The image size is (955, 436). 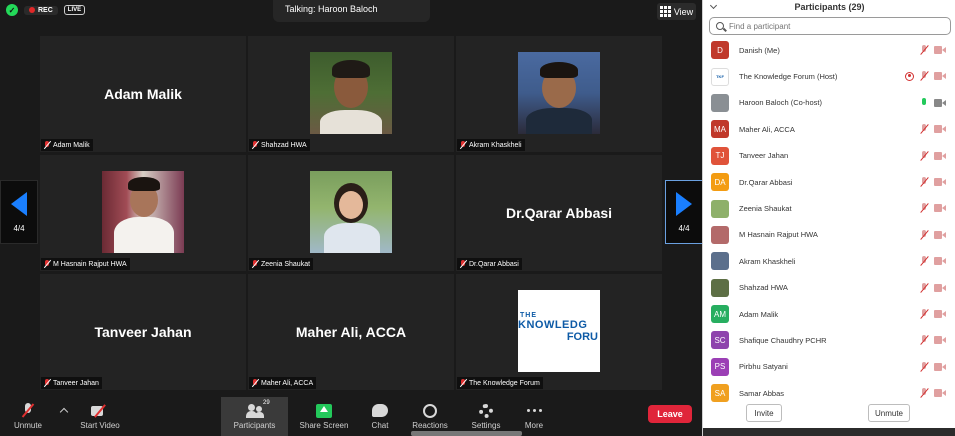 What do you see at coordinates (287, 383) in the screenshot?
I see `tile-label-text: Maher Ali, ACCA` at bounding box center [287, 383].